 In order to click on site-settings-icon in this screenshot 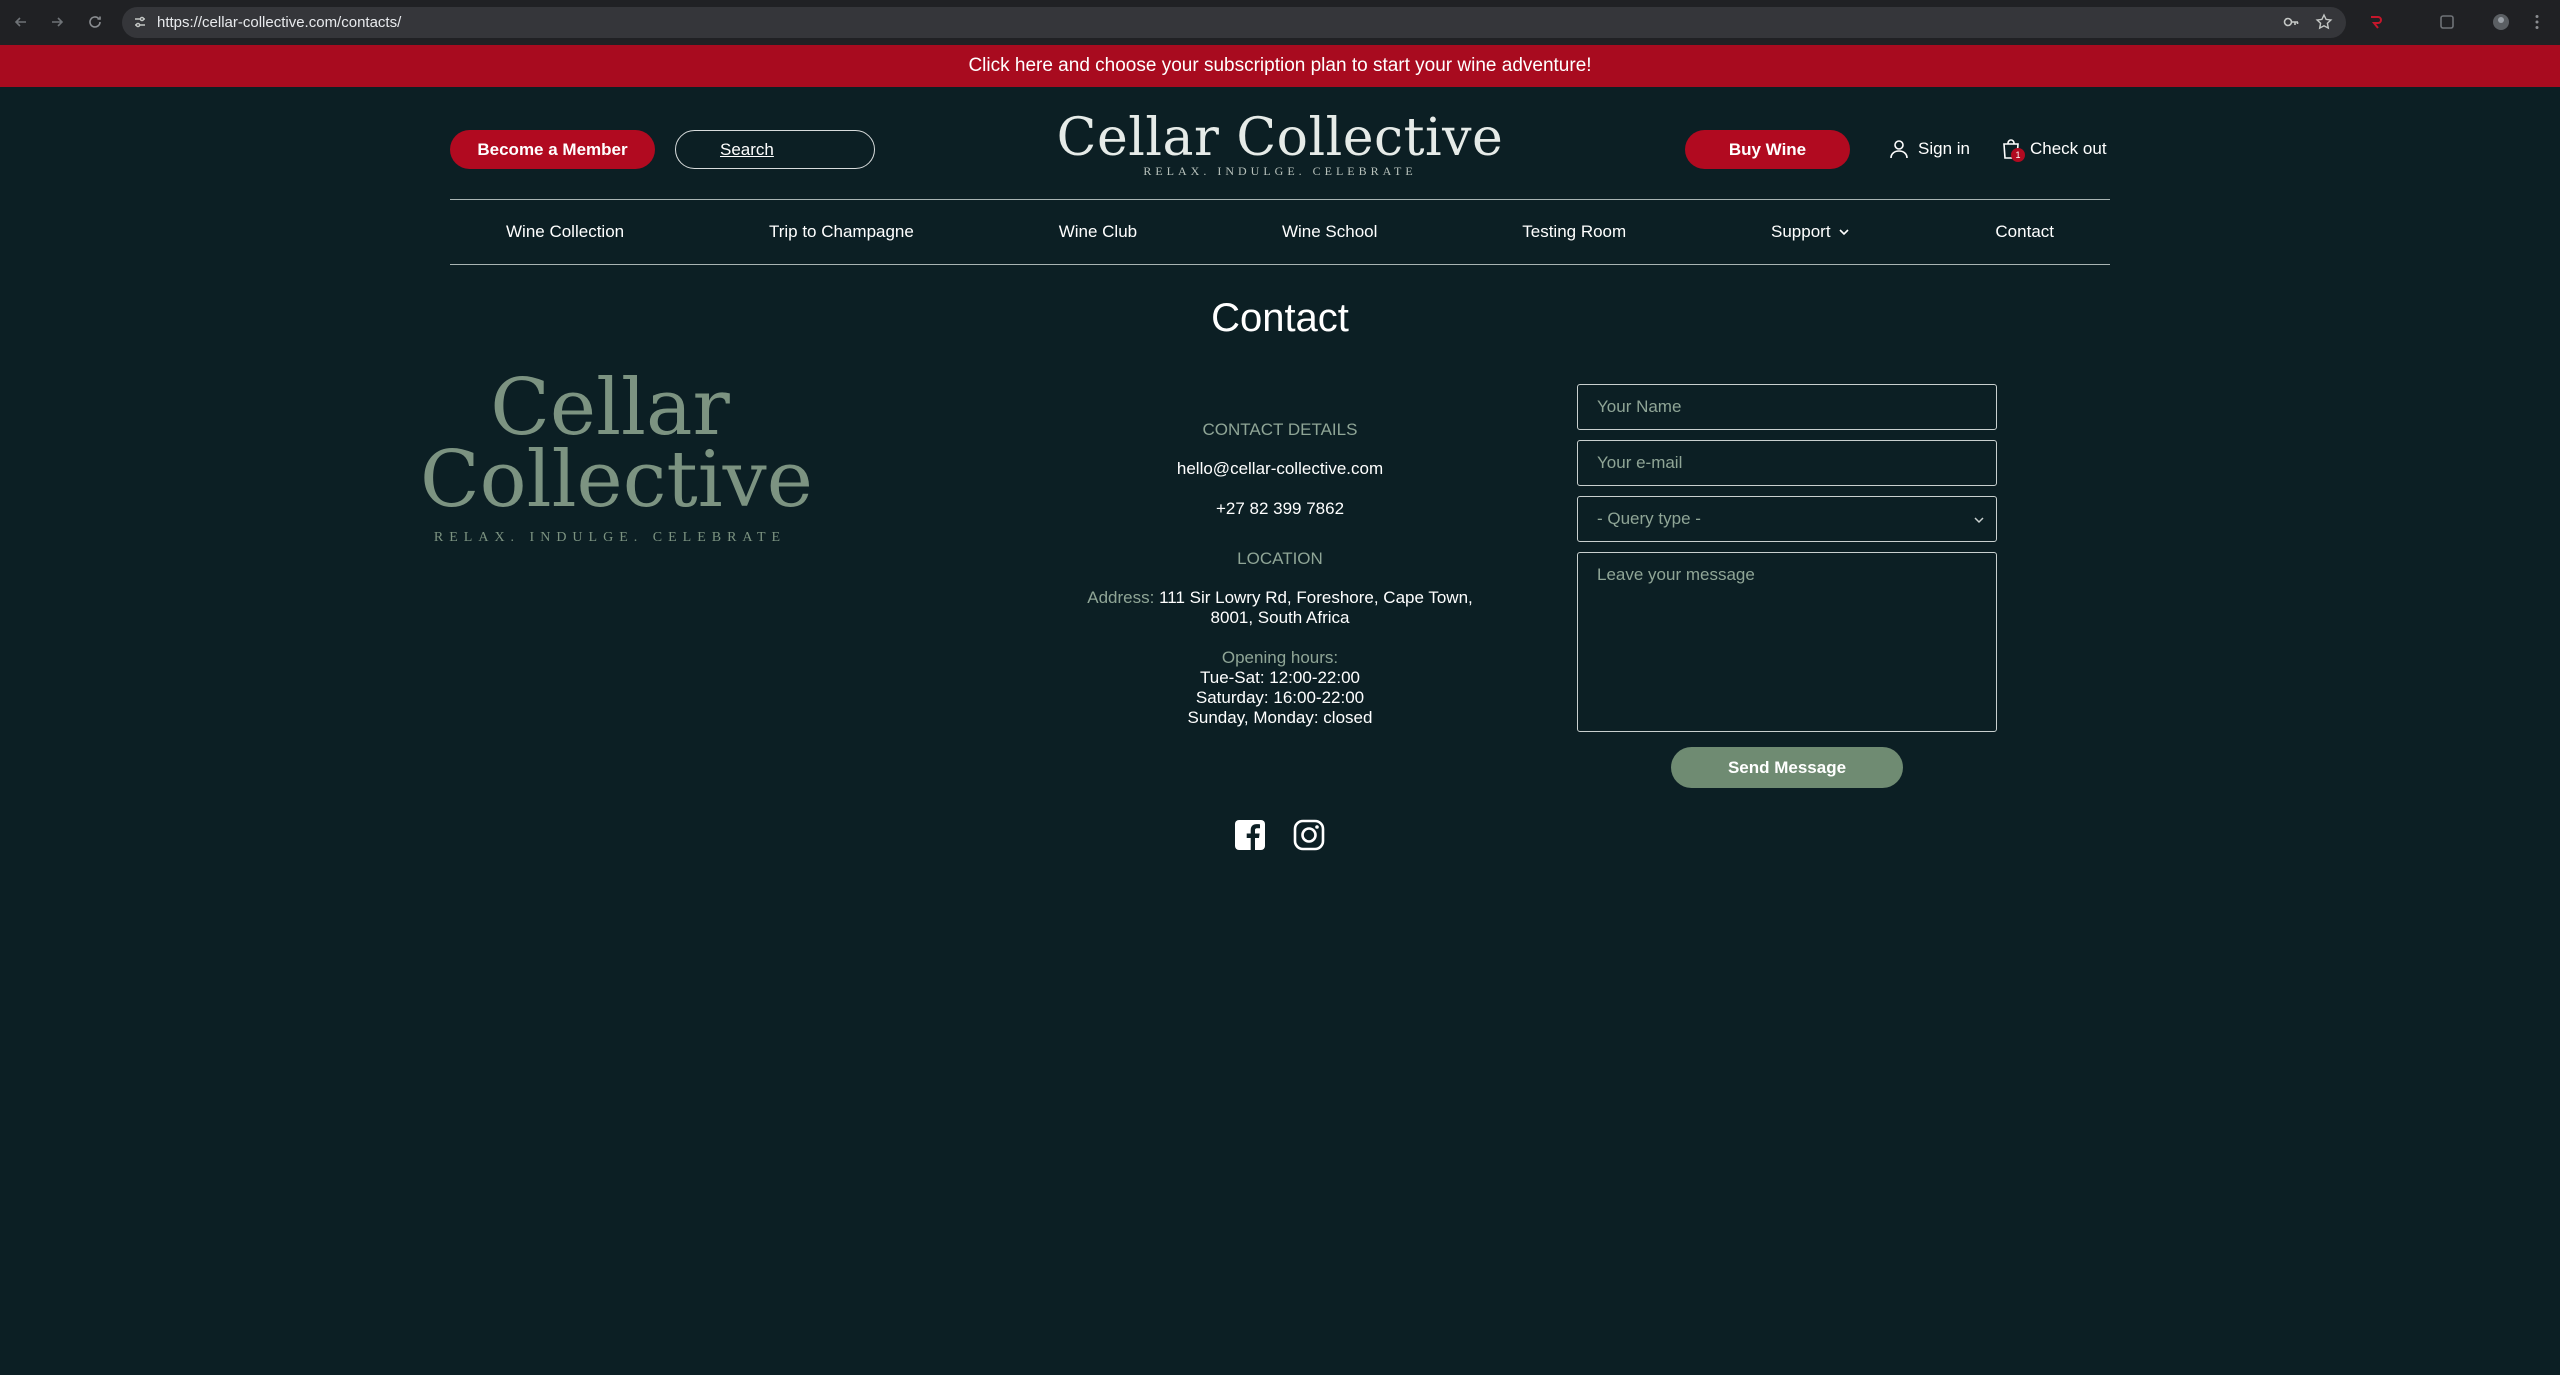, I will do `click(140, 22)`.